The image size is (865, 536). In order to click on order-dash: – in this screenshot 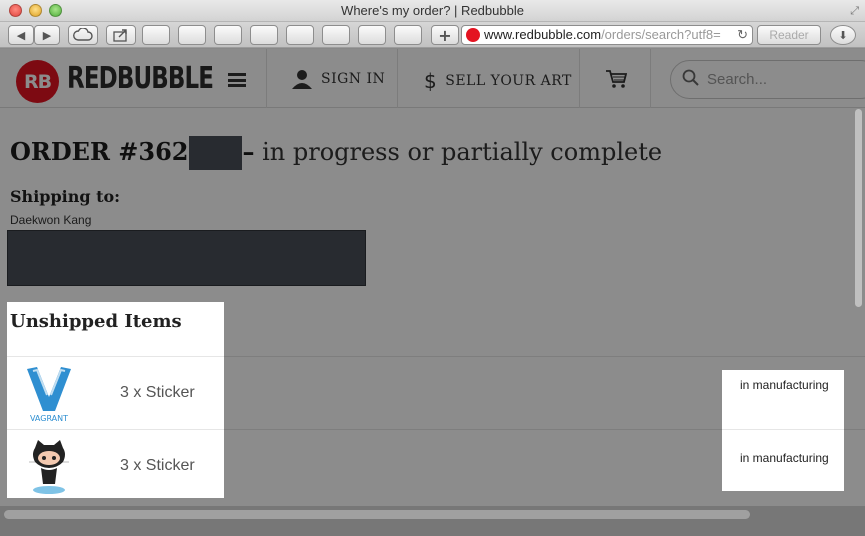, I will do `click(248, 151)`.